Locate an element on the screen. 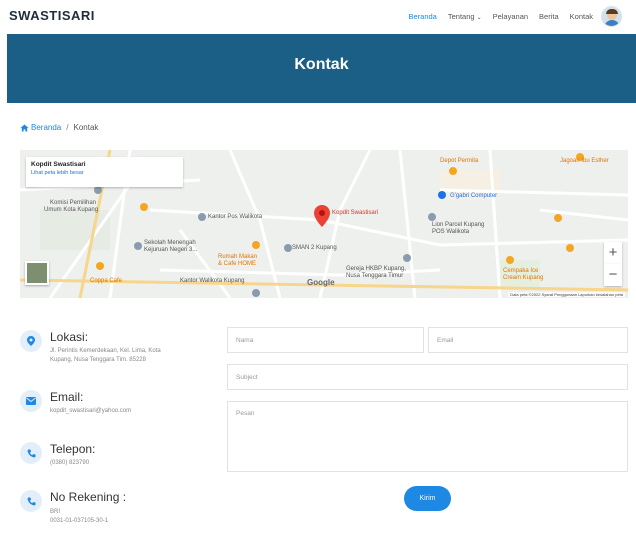 The image size is (636, 533). account-number: 0031-01-037105-30-1 is located at coordinates (79, 521).